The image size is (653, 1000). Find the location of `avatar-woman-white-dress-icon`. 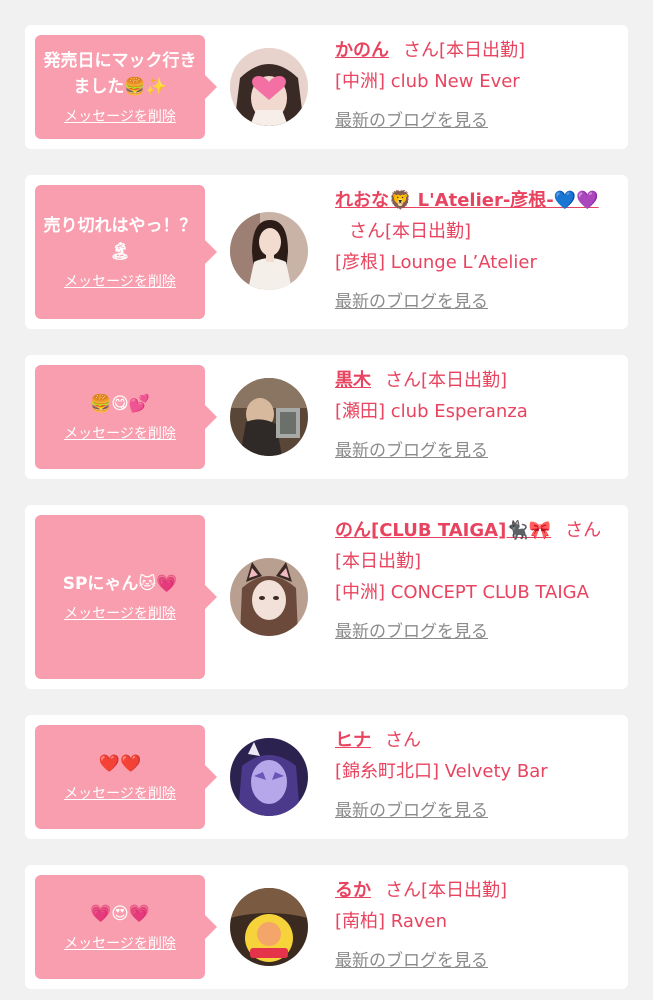

avatar-woman-white-dress-icon is located at coordinates (269, 251).